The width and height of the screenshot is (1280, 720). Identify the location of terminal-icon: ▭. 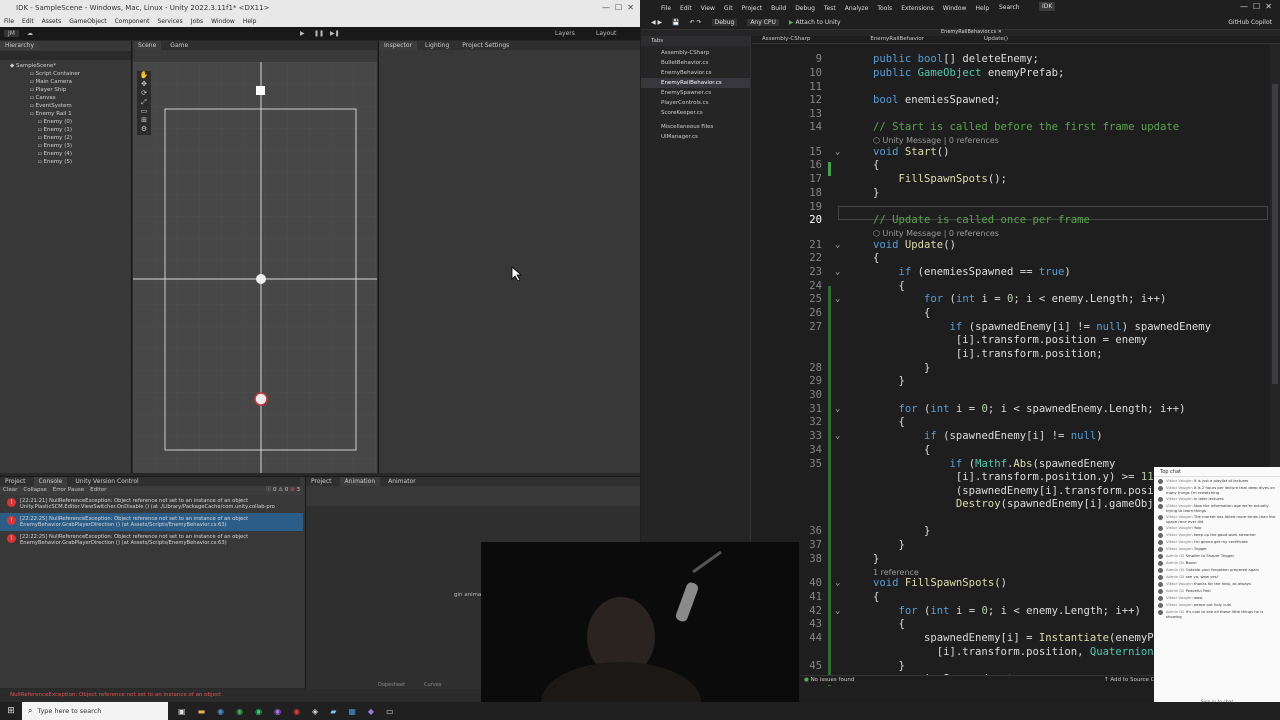
(390, 711).